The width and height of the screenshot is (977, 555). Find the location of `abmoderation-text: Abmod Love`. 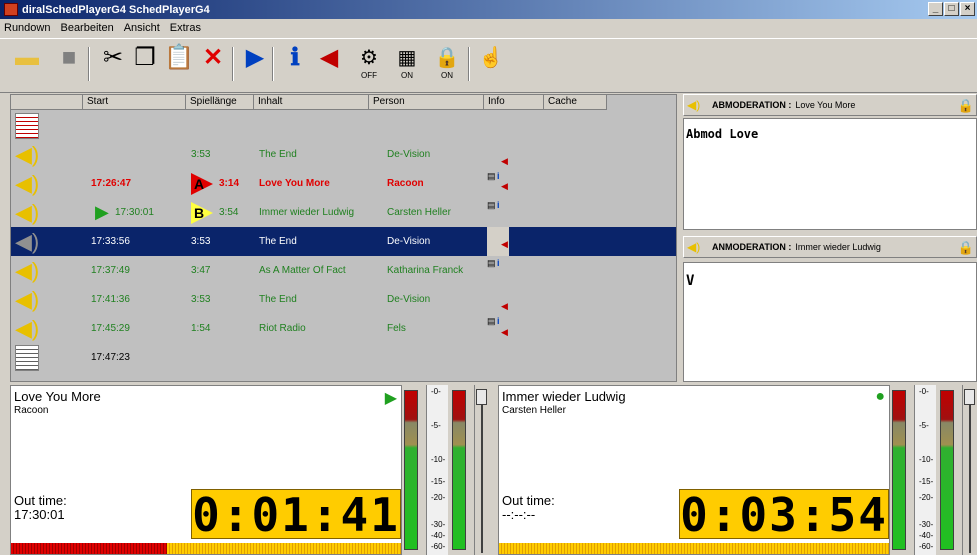

abmoderation-text: Abmod Love is located at coordinates (830, 174).